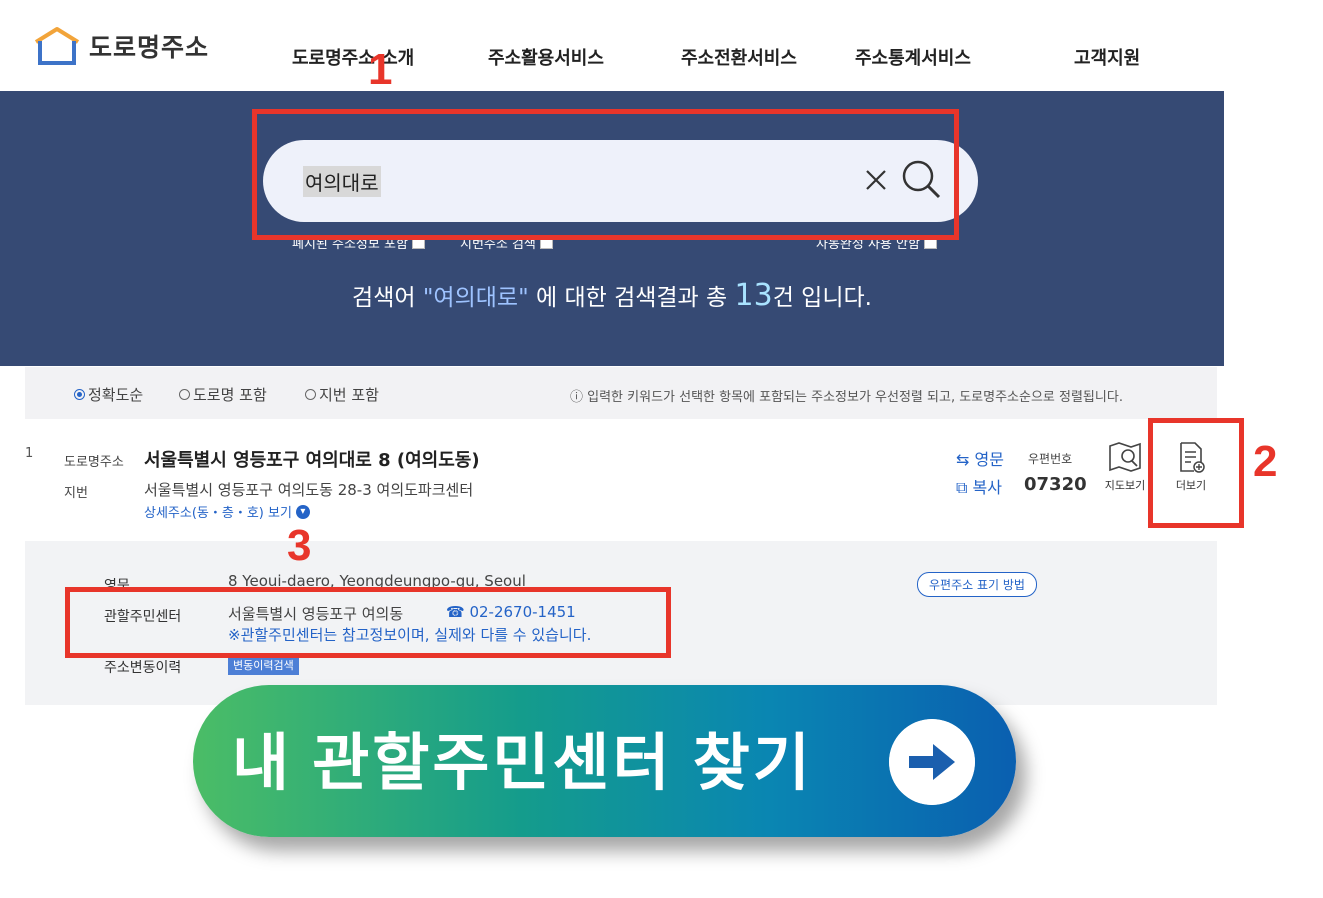 This screenshot has width=1323, height=898. I want to click on result-mid: 에 대한 검색결과 총, so click(631, 298).